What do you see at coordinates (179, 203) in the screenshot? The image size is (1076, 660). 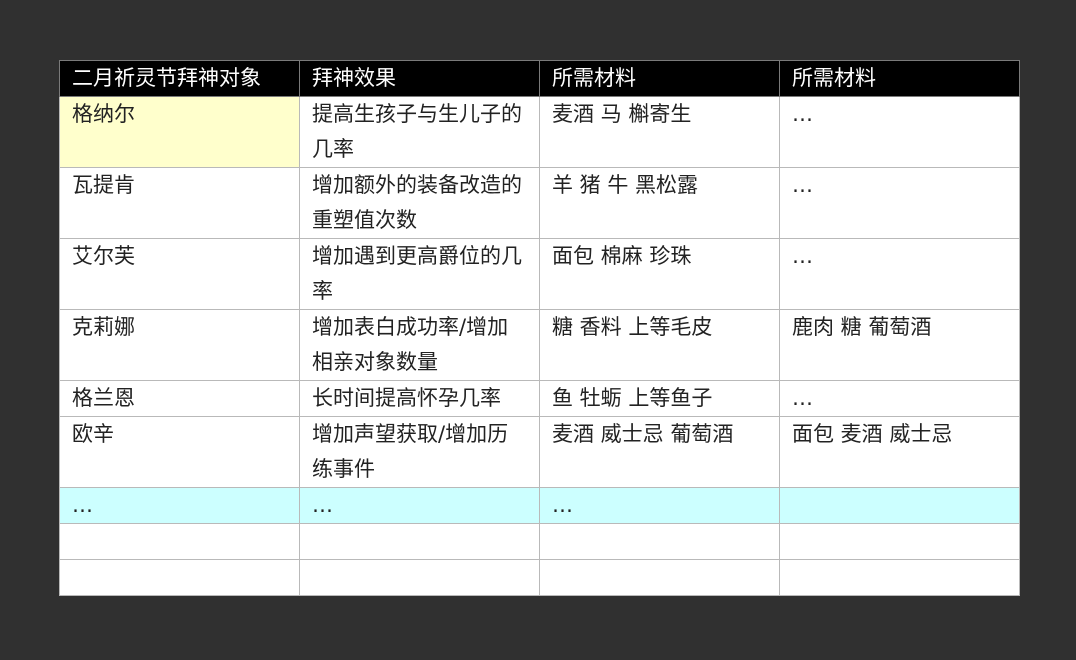 I see `table-cell: 瓦提肯` at bounding box center [179, 203].